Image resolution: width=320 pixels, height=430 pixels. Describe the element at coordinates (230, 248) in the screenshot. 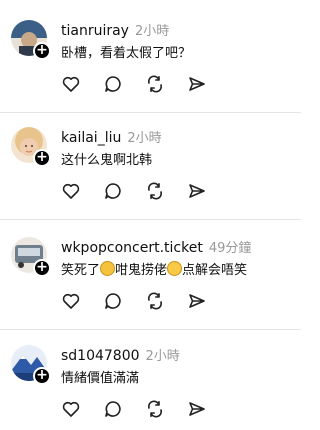

I see `timestamp: 49分鐘` at that location.